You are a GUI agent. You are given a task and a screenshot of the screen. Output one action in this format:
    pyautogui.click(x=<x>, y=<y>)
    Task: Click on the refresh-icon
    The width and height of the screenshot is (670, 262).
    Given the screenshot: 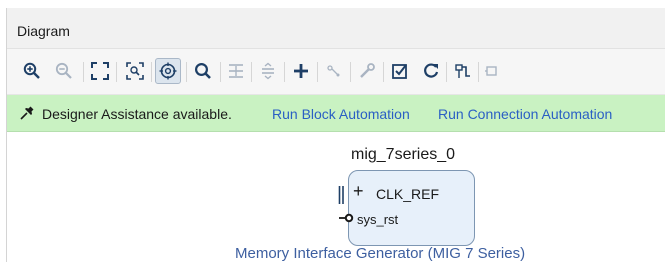 What is the action you would take?
    pyautogui.click(x=431, y=70)
    